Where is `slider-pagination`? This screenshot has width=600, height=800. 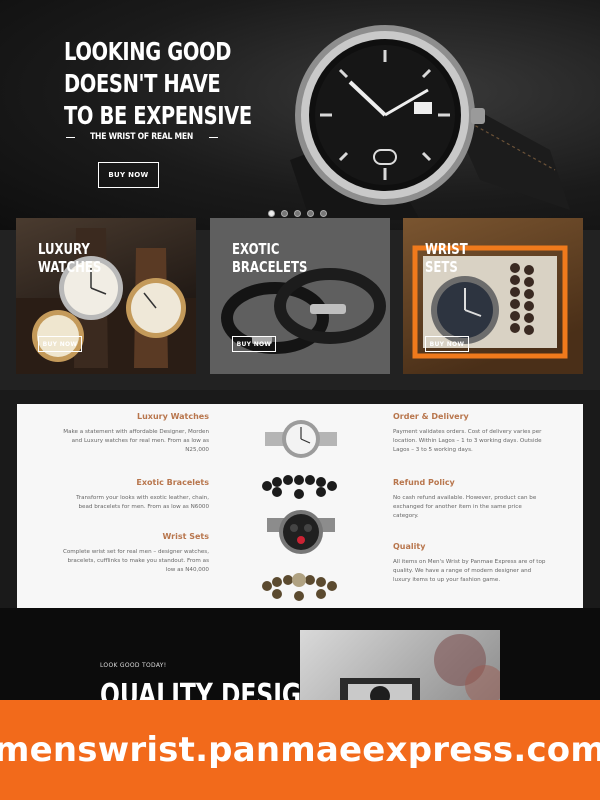 slider-pagination is located at coordinates (297, 213).